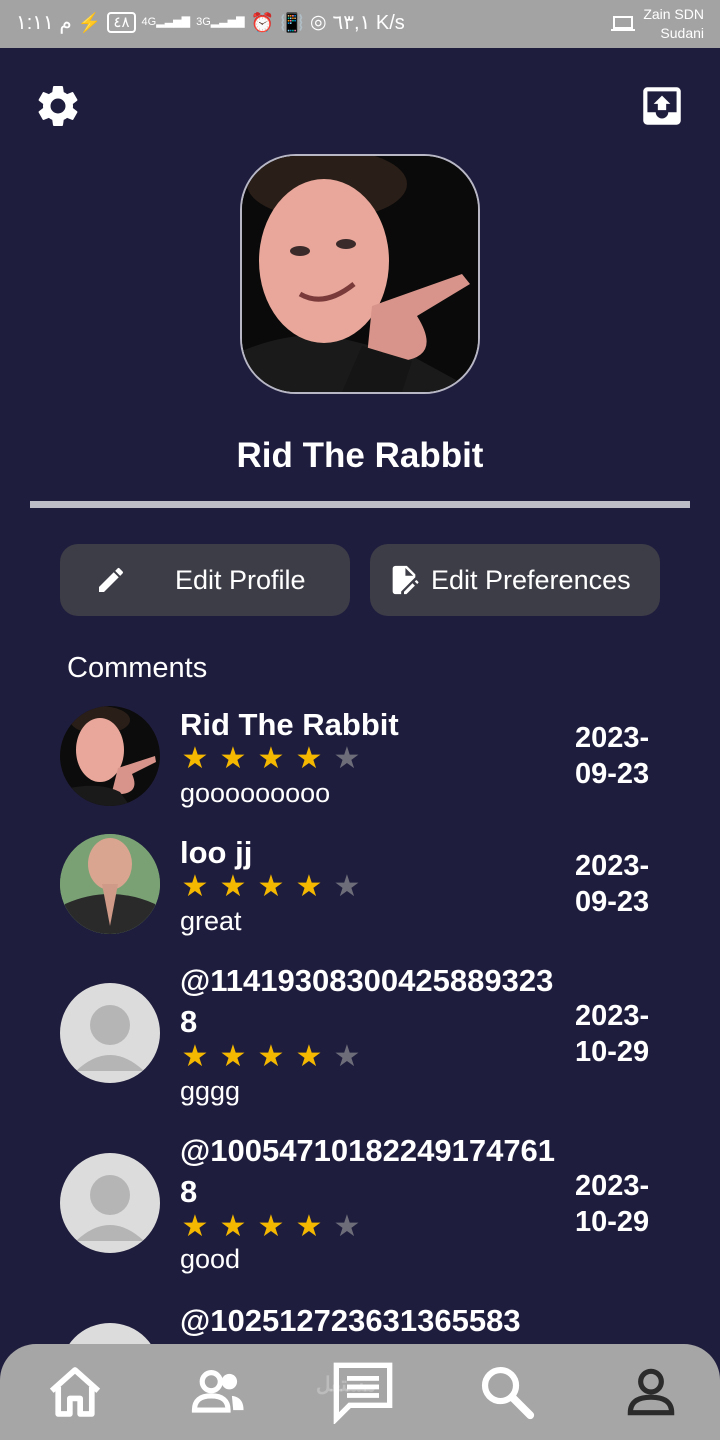  What do you see at coordinates (210, 1091) in the screenshot?
I see `comment-text: gggg` at bounding box center [210, 1091].